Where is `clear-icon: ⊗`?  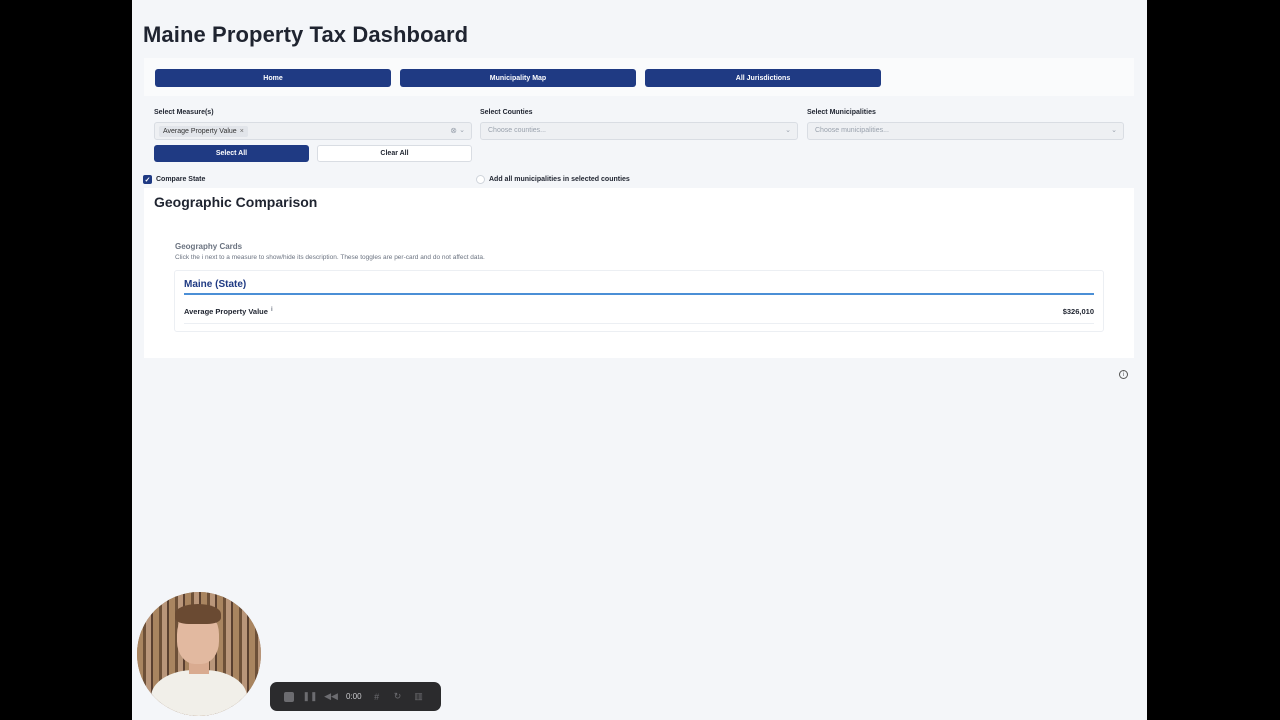 clear-icon: ⊗ is located at coordinates (453, 130).